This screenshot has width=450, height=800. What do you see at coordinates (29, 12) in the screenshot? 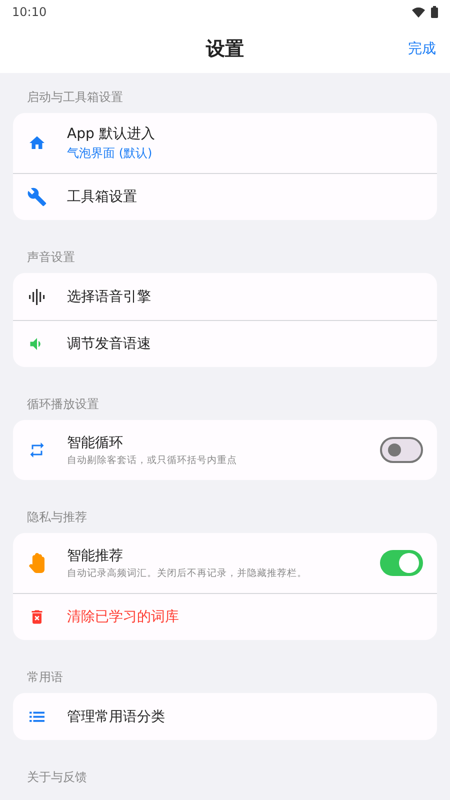
I see `status-time: 10:10` at bounding box center [29, 12].